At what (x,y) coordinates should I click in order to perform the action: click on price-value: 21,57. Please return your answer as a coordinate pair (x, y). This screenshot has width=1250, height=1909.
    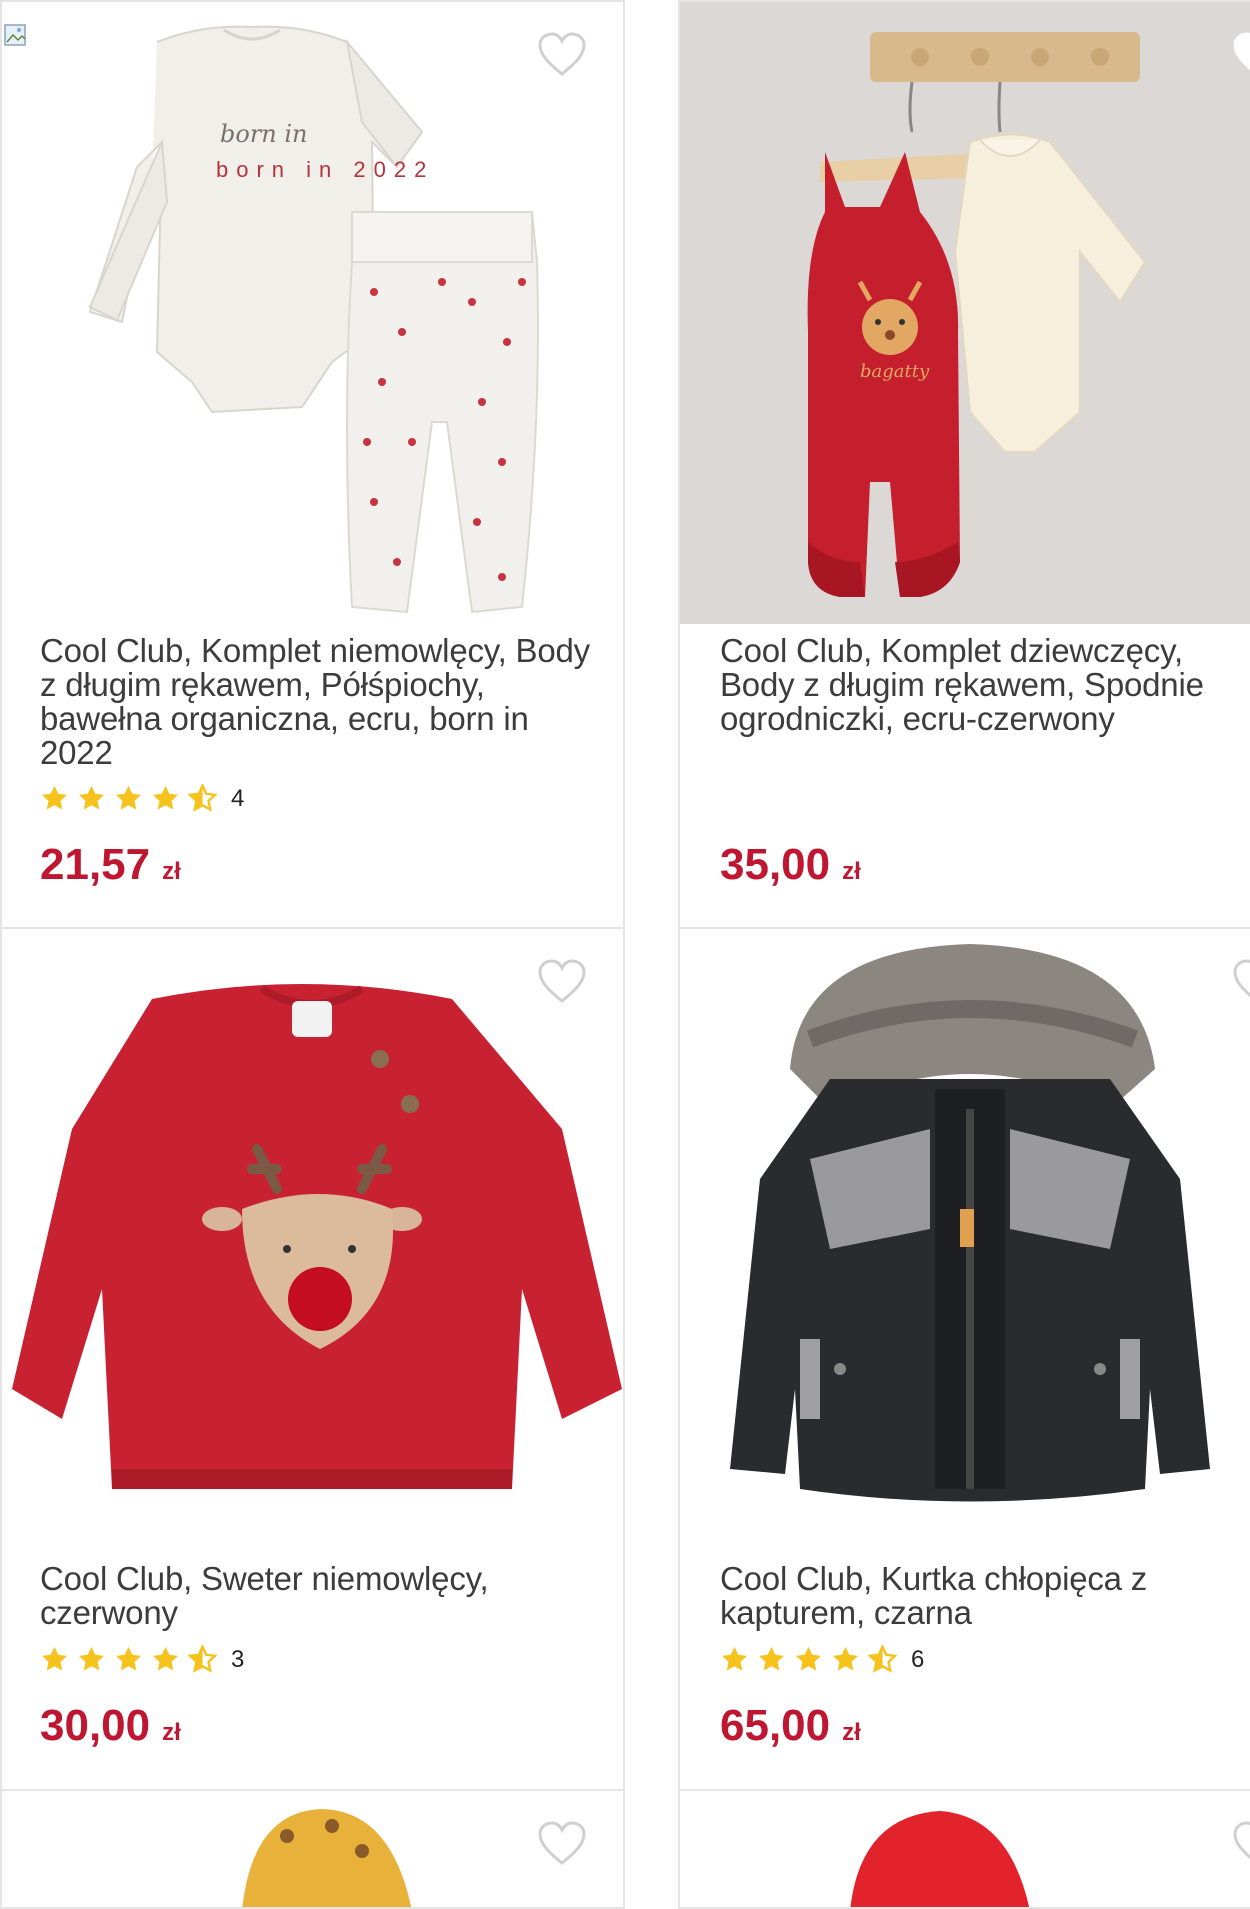
    Looking at the image, I should click on (95, 864).